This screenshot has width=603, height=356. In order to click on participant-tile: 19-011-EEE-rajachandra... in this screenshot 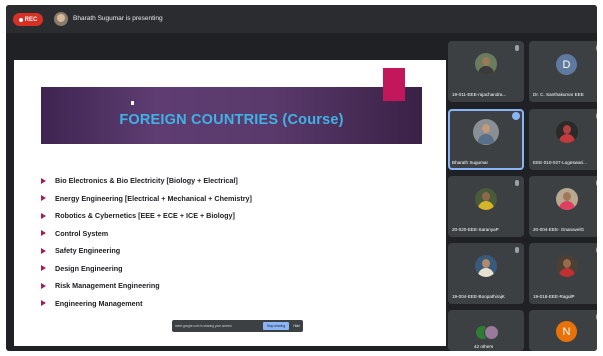, I will do `click(486, 71)`.